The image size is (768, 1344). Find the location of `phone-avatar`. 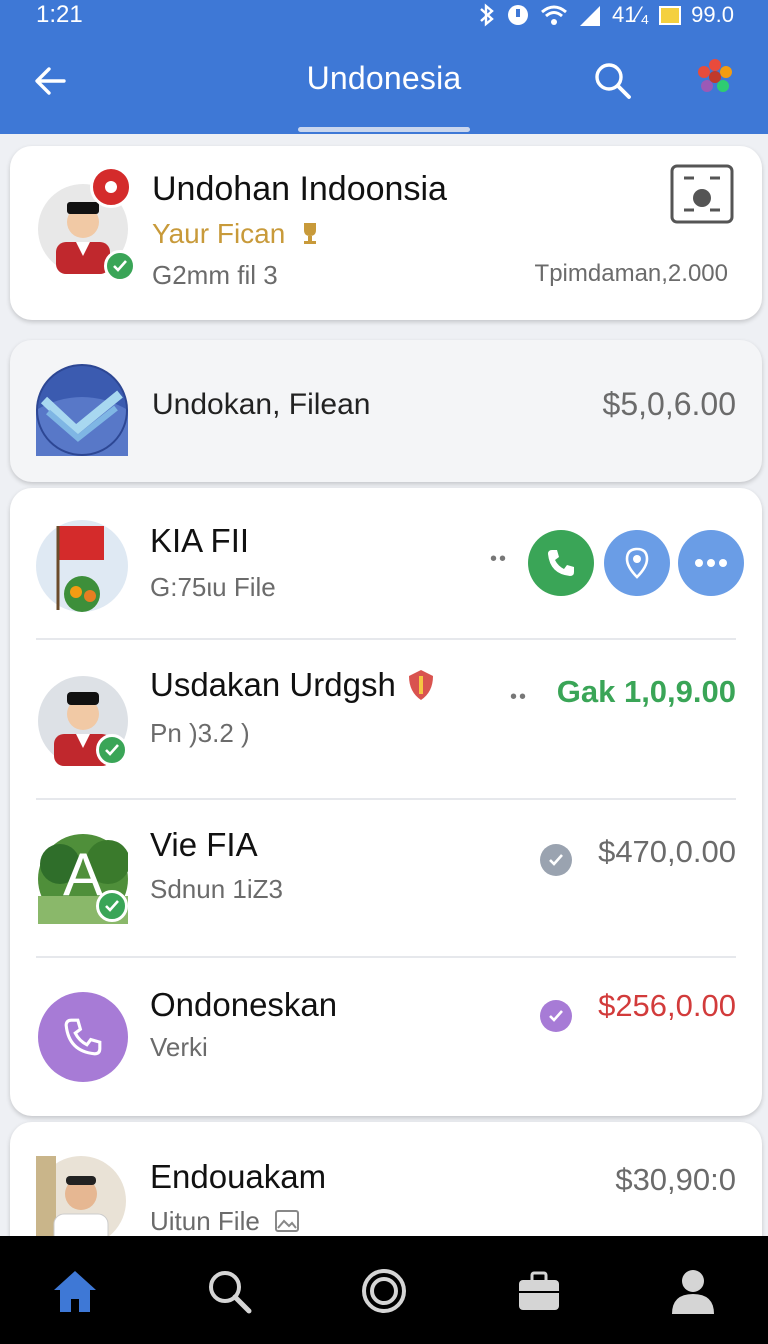

phone-avatar is located at coordinates (83, 1037).